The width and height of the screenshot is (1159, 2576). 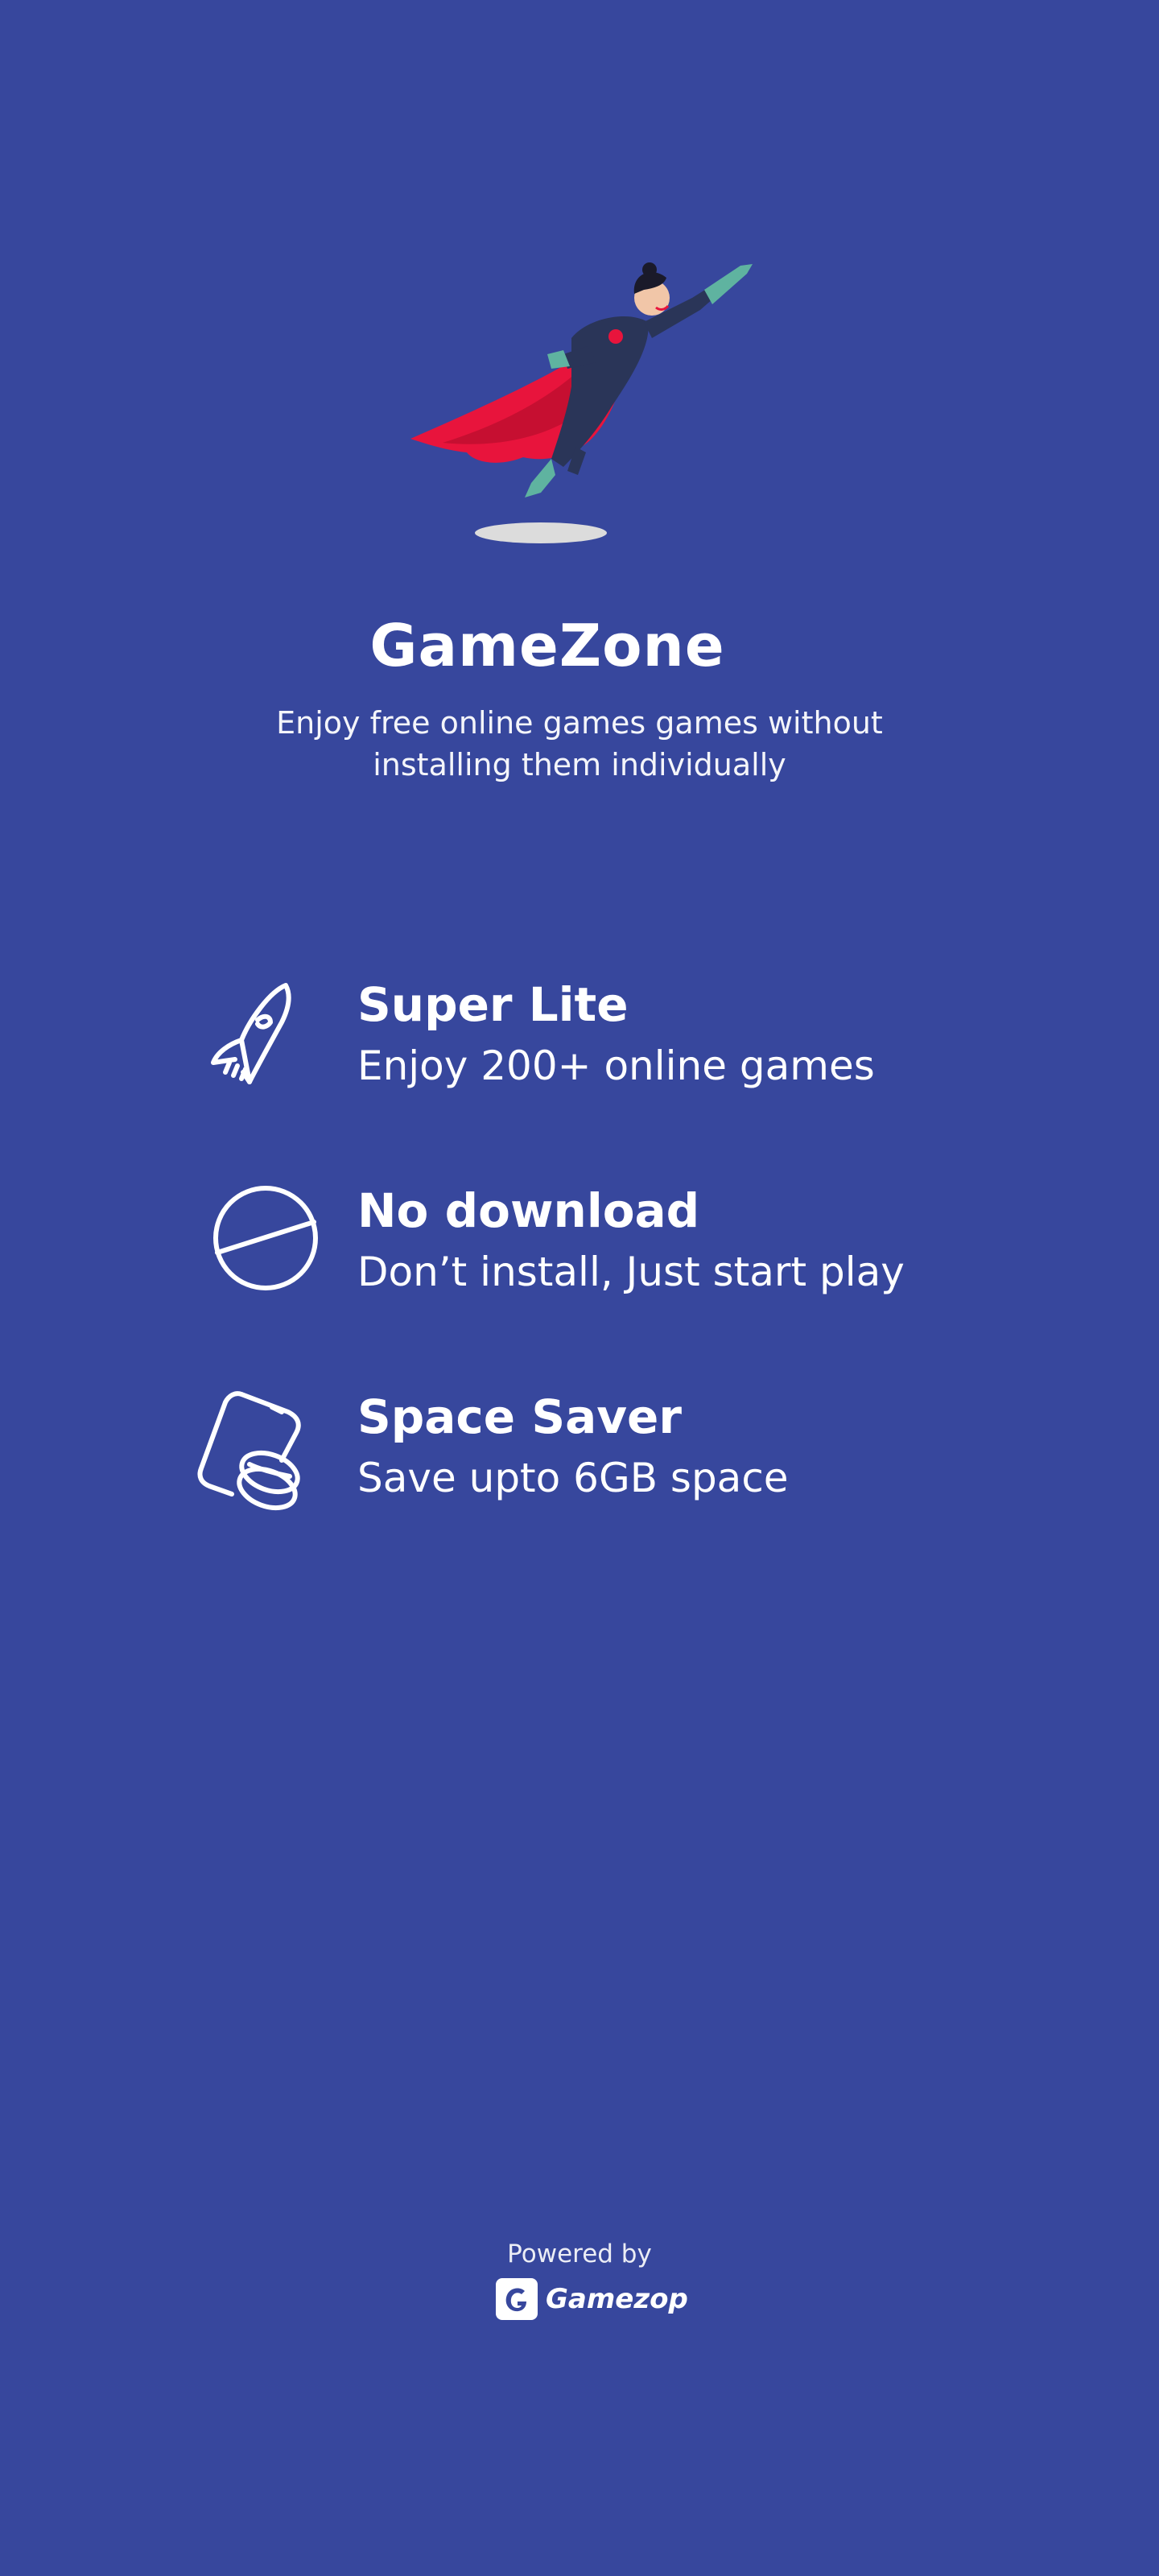 I want to click on feature-title: Super Lite, so click(x=493, y=1005).